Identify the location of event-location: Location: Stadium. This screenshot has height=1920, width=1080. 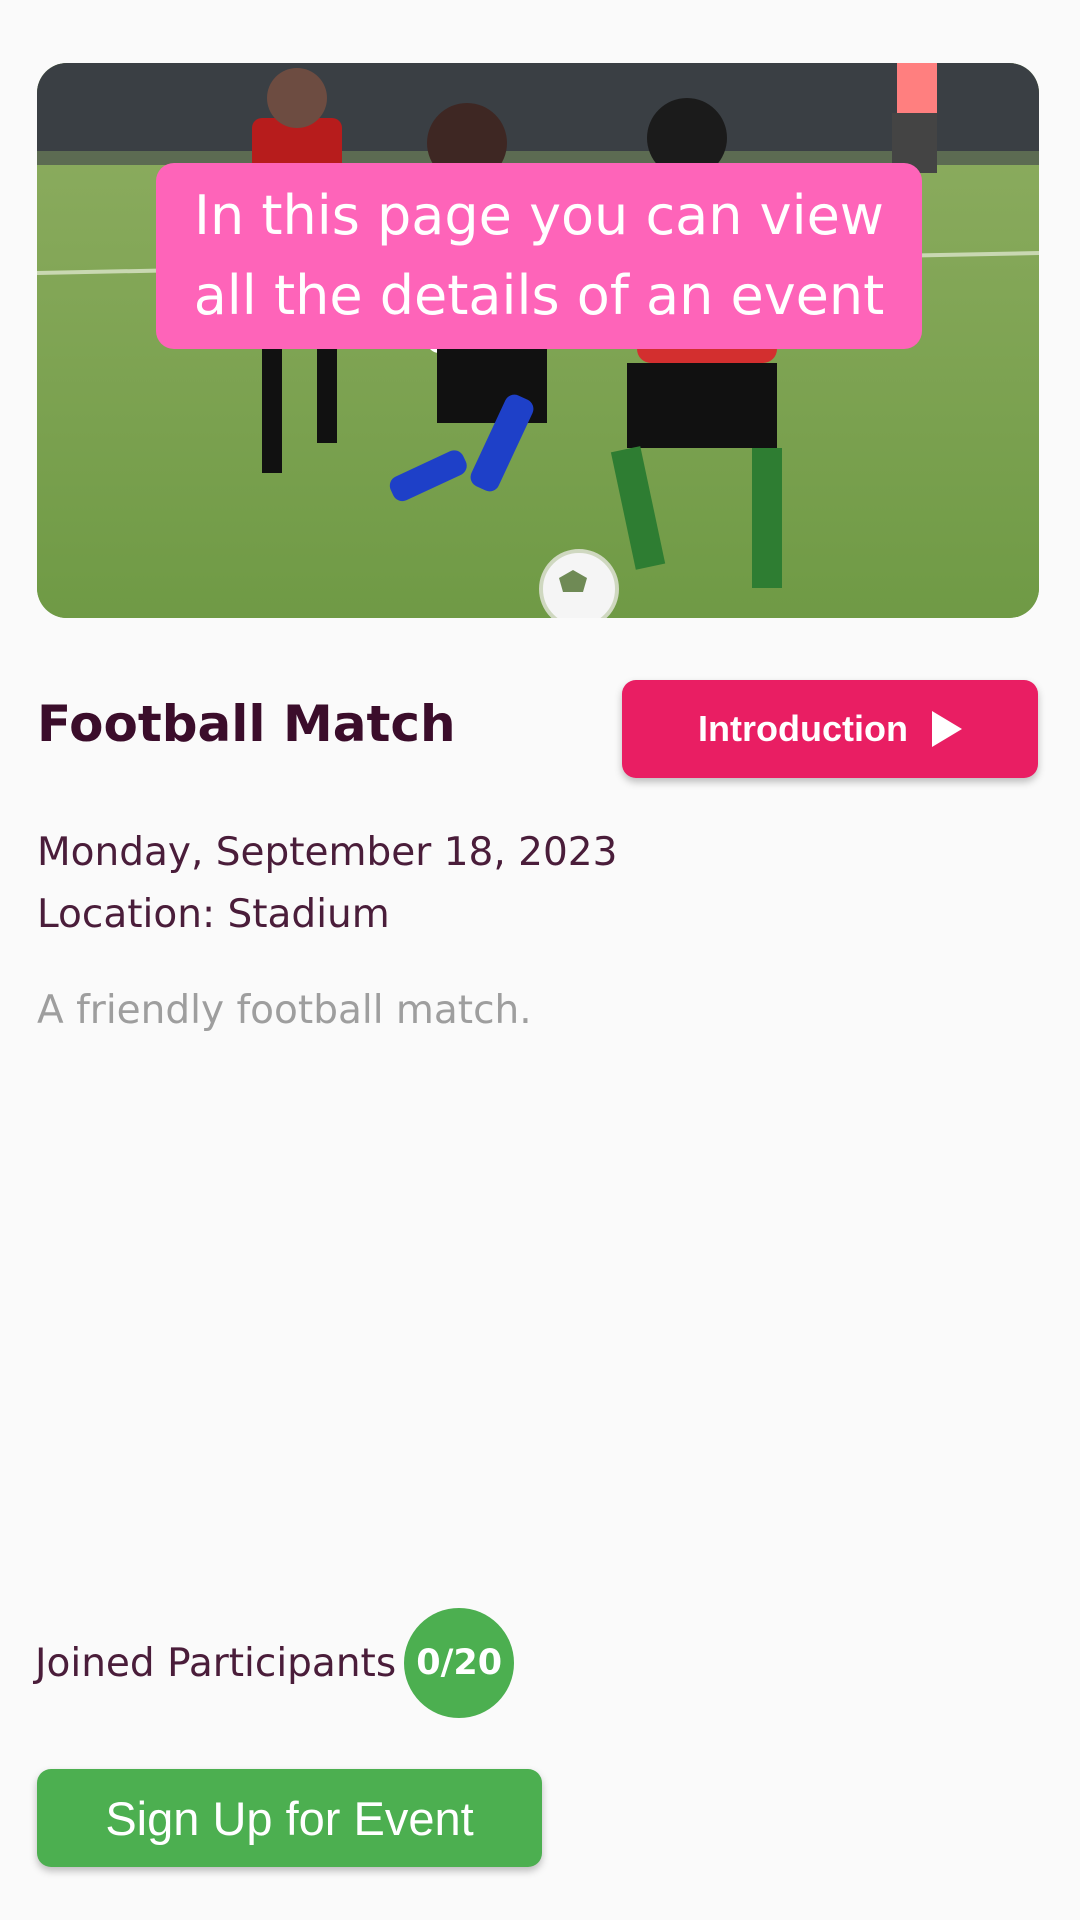
(213, 914).